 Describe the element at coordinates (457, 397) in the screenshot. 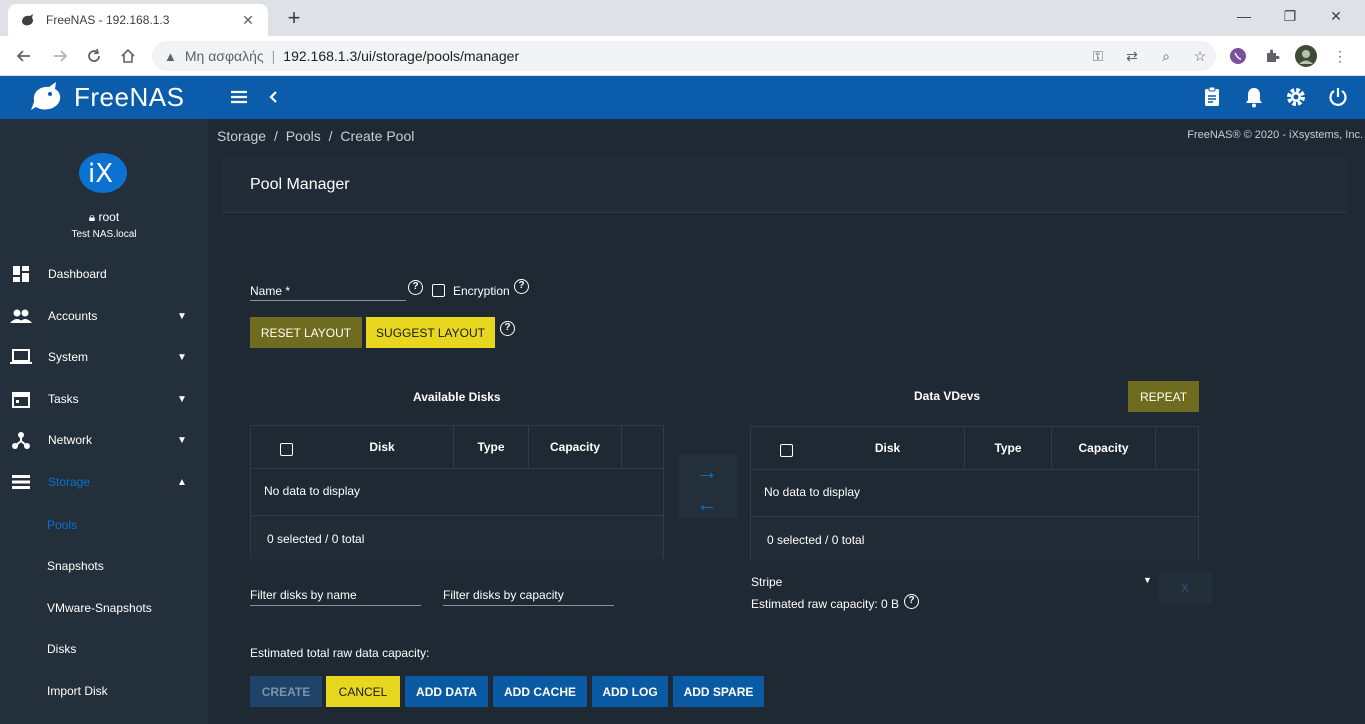

I see `available-disks-title: Available Disks` at that location.